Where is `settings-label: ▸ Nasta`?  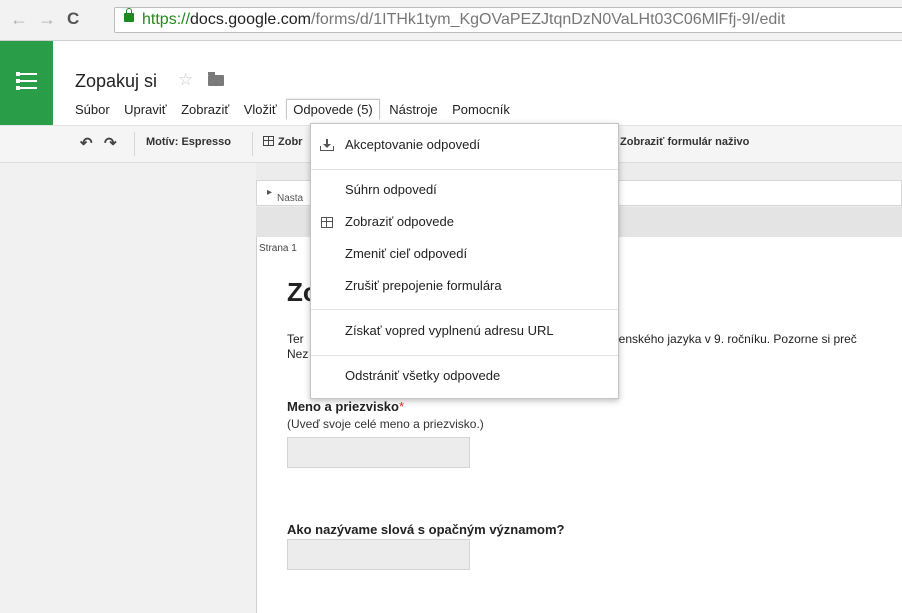 settings-label: ▸ Nasta is located at coordinates (285, 195).